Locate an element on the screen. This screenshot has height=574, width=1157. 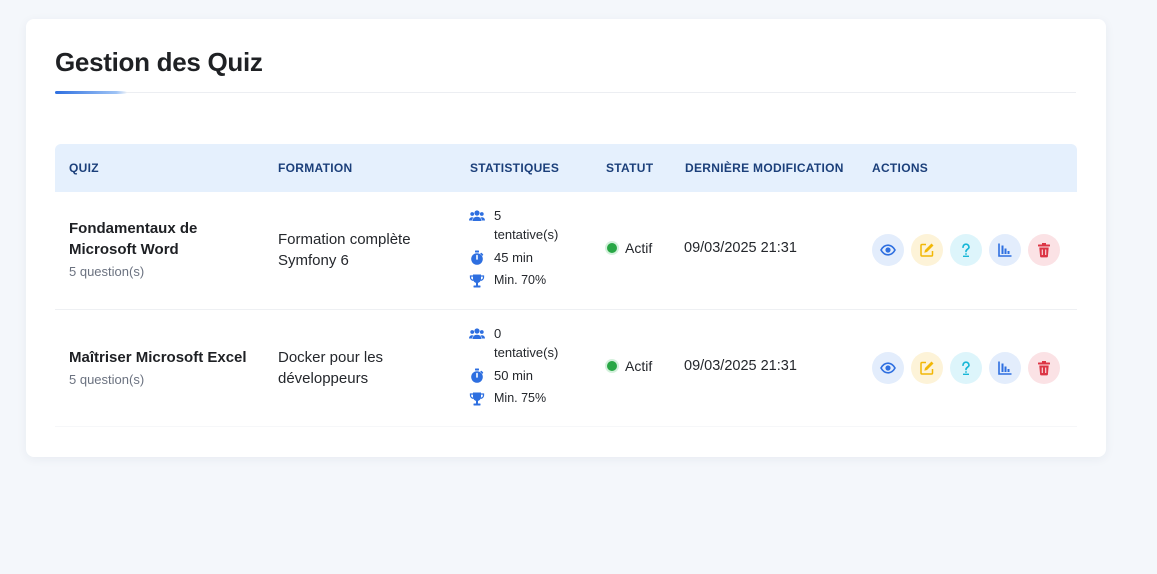
page-title: Gestion des Quiz is located at coordinates (159, 62).